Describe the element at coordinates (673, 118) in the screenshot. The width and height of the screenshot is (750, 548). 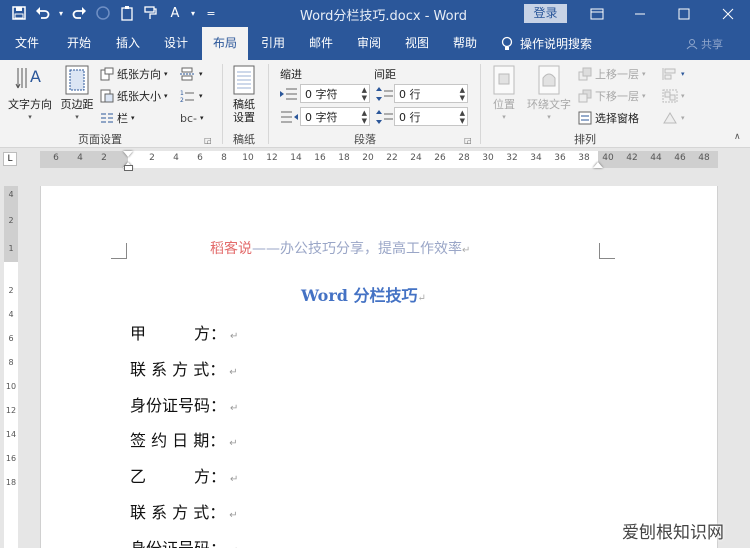
I see `rotate-button: ▾` at that location.